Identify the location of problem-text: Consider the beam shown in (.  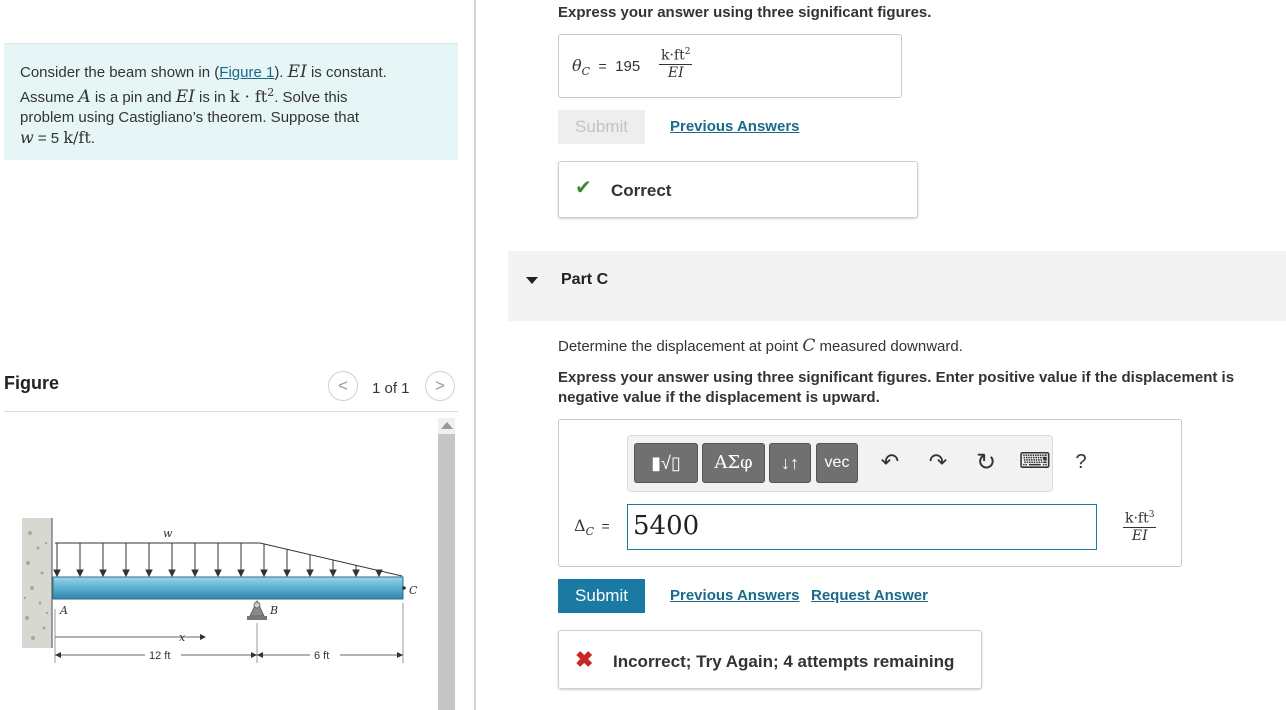
(120, 72).